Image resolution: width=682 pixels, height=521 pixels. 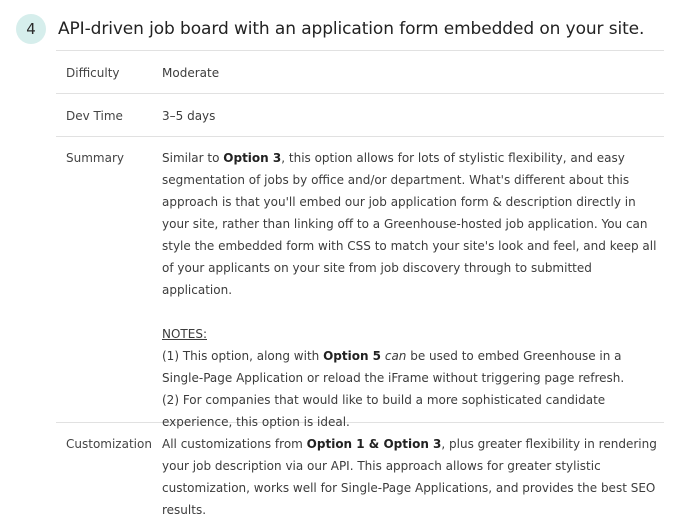 What do you see at coordinates (193, 158) in the screenshot?
I see `summary-intro-text: Similar to` at bounding box center [193, 158].